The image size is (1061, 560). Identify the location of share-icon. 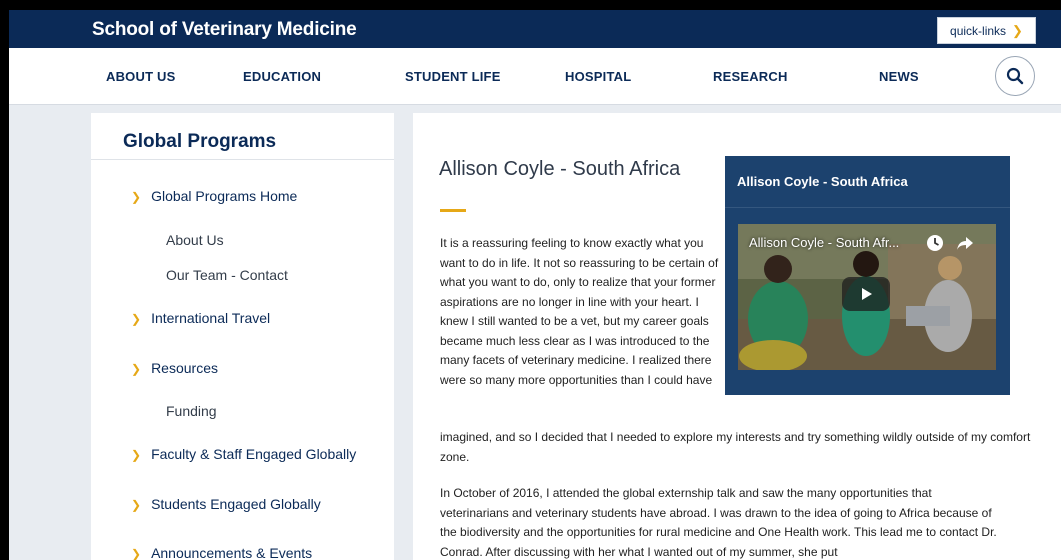
(965, 243).